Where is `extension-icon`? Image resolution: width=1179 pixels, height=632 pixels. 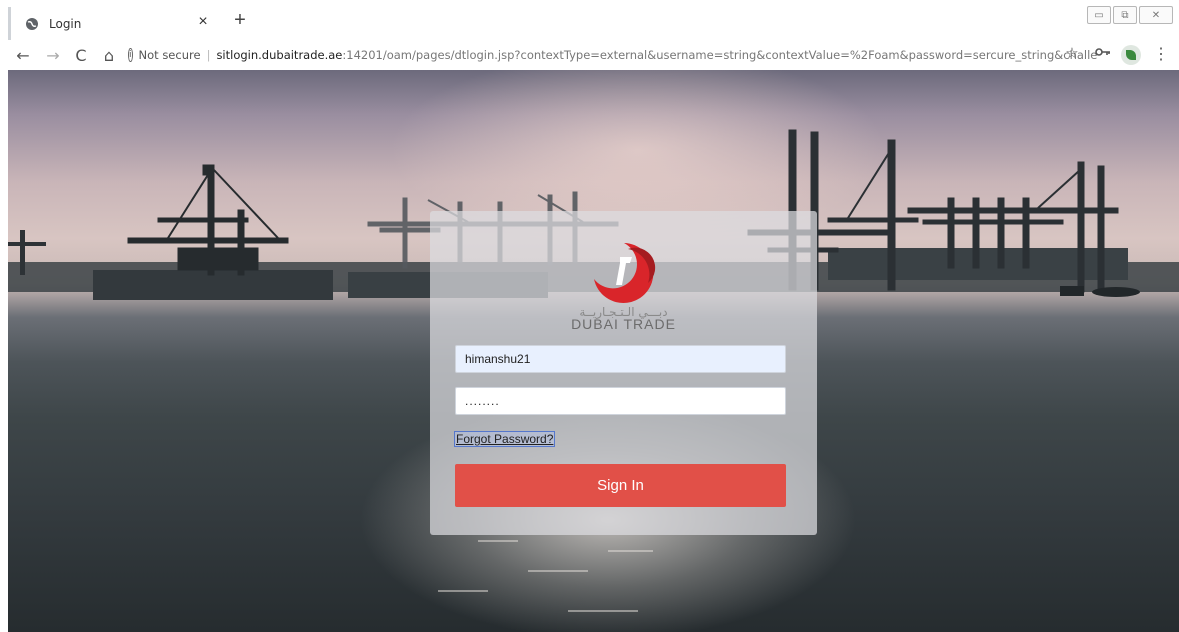
extension-icon is located at coordinates (1131, 55).